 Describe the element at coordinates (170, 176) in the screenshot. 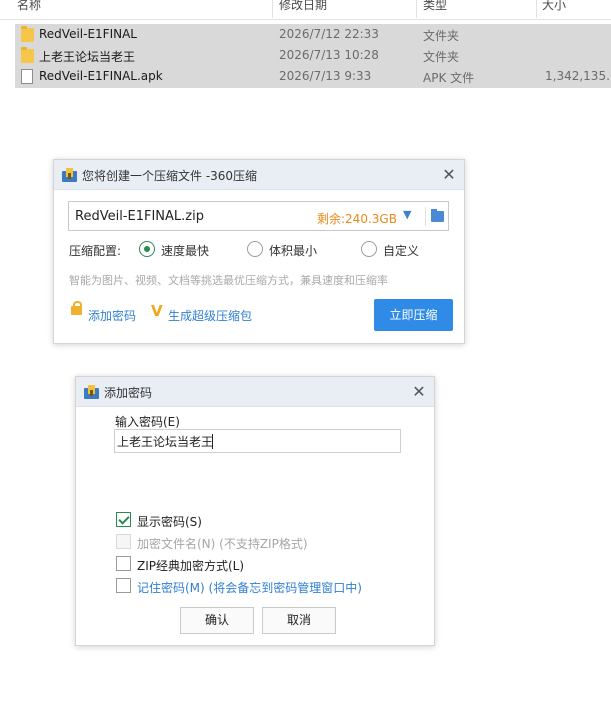

I see `dialog-title: 您将创建一个压缩文件 -360压缩` at that location.